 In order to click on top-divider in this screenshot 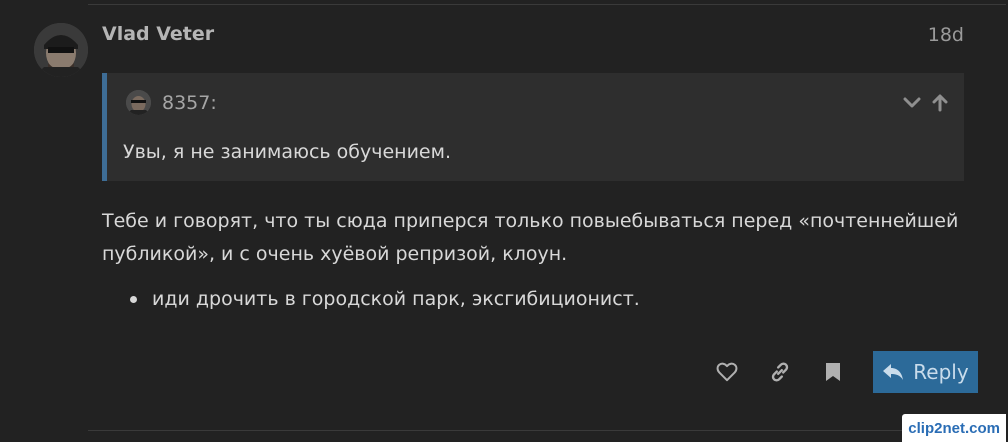, I will do `click(547, 4)`.